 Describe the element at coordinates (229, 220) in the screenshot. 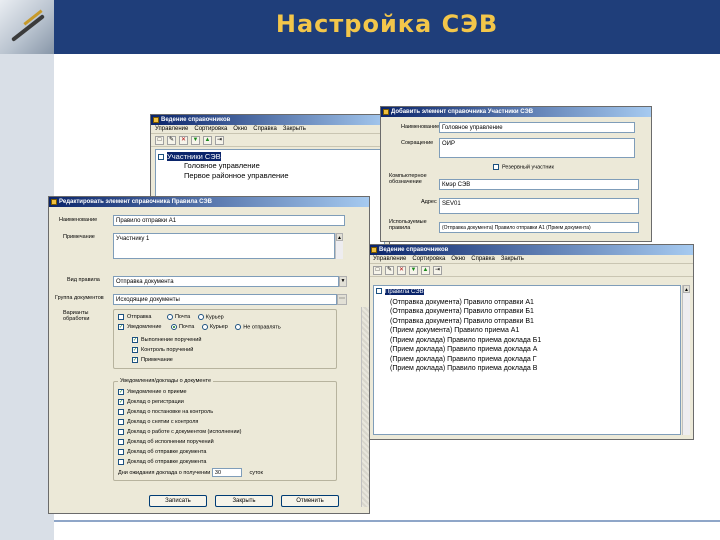

I see `rule-name-field: Правило отправки А1` at that location.